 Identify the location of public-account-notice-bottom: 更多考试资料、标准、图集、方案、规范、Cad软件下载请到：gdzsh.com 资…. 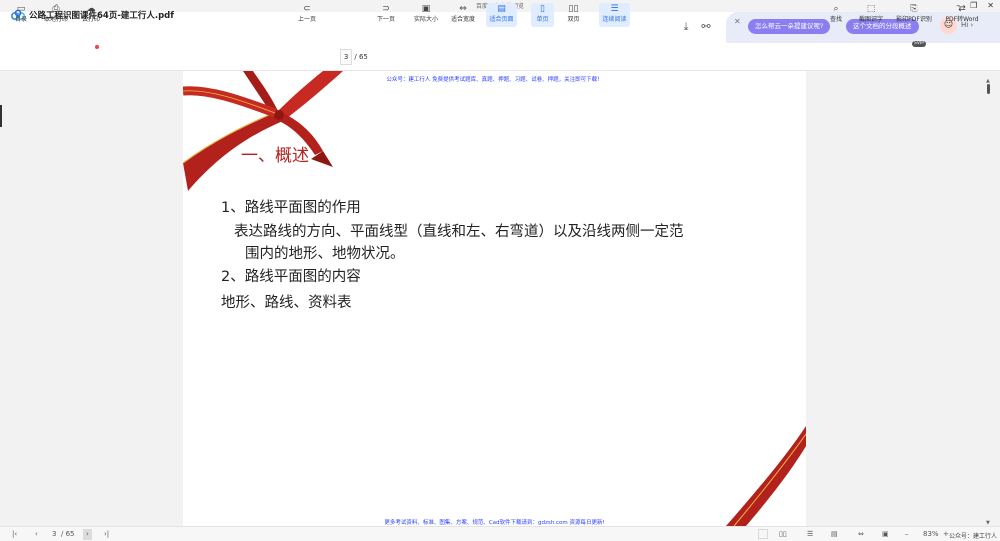
(494, 523).